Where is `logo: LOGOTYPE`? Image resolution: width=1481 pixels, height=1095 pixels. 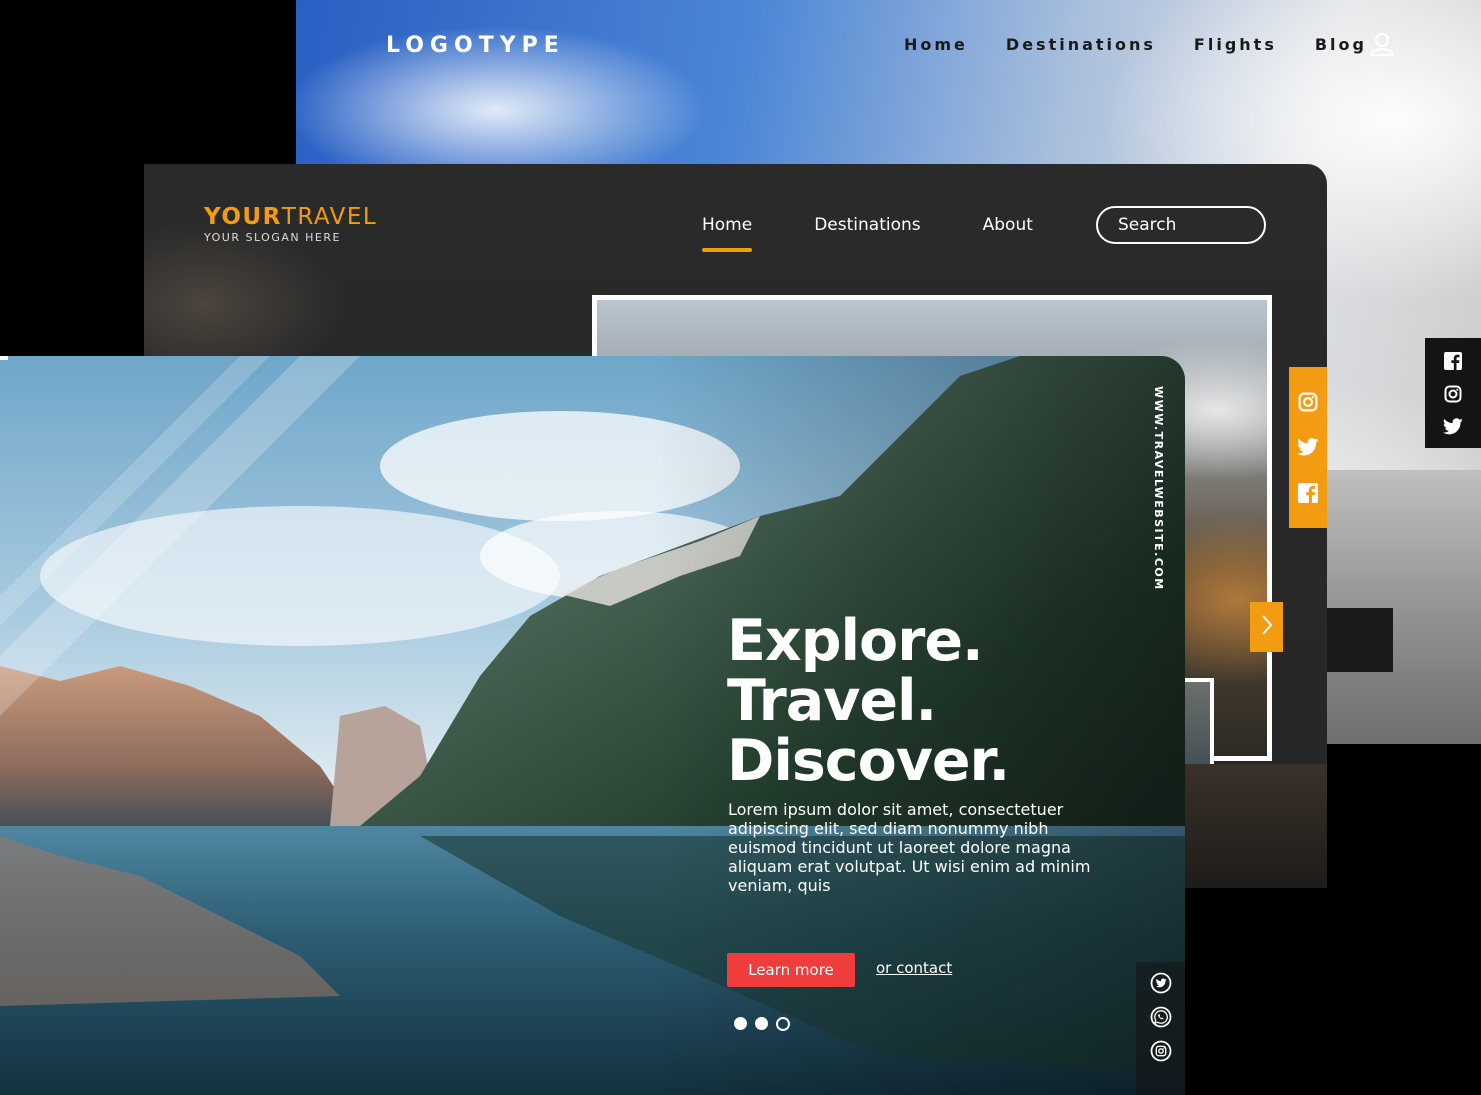
logo: LOGOTYPE is located at coordinates (475, 45).